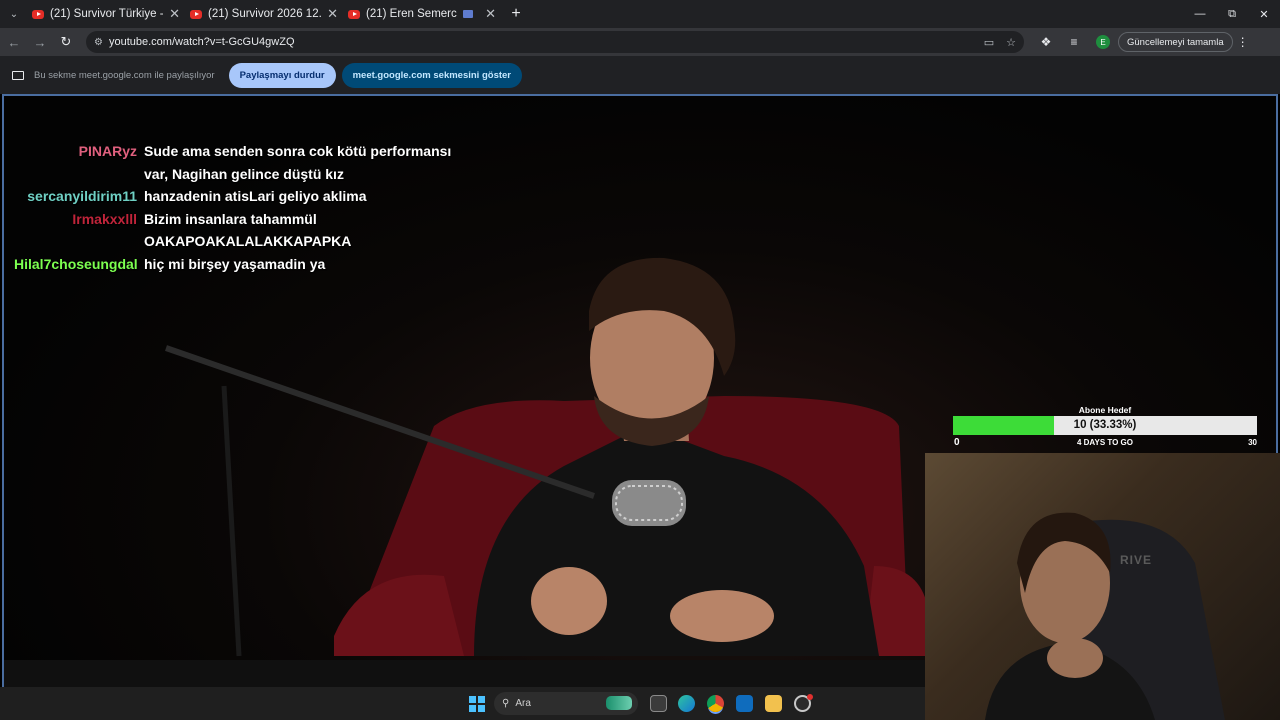 This screenshot has height=720, width=1280. Describe the element at coordinates (82, 196) in the screenshot. I see `chat-username: sercanyildirim11` at that location.